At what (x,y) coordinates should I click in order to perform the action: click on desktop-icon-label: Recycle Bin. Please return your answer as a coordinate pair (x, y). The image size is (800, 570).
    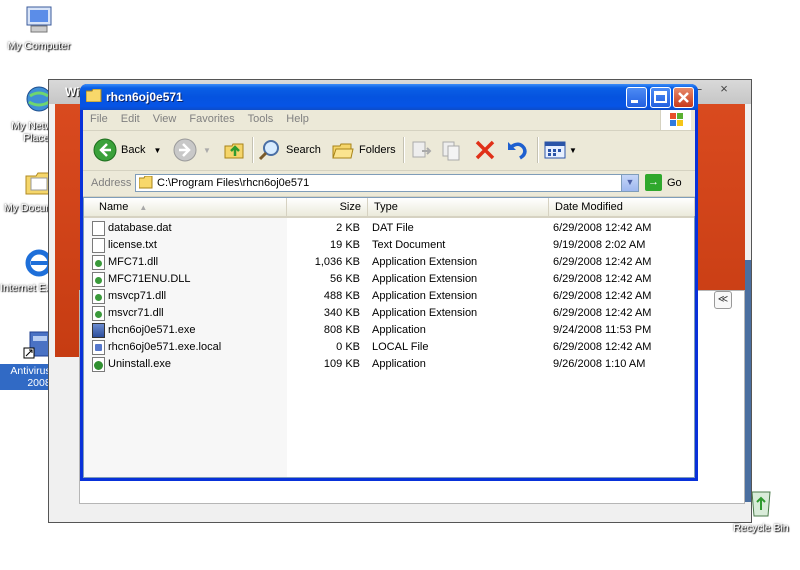
    Looking at the image, I should click on (761, 528).